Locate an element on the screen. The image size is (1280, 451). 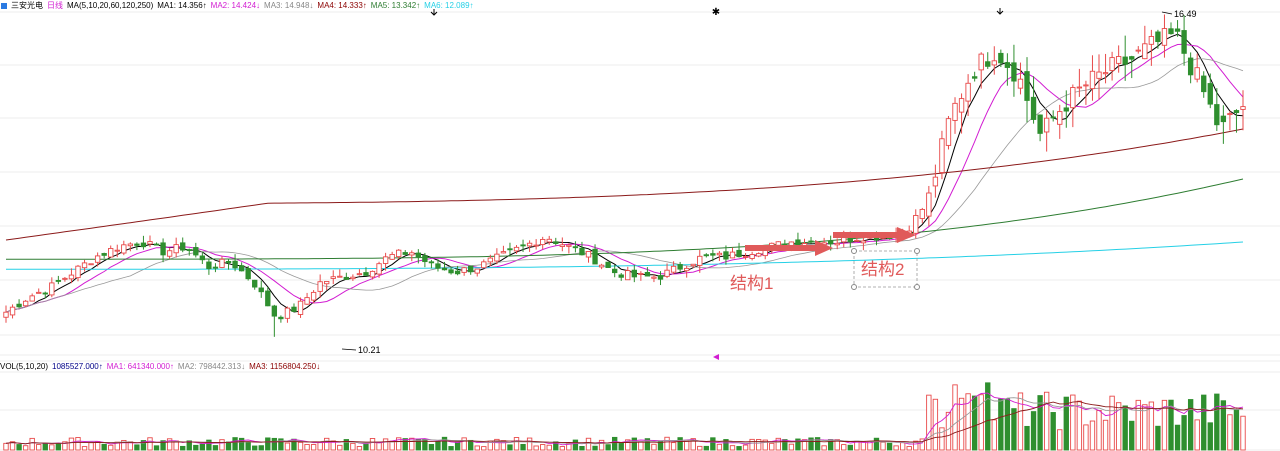
vol-ma2-value: MA2: 798442.313↓ is located at coordinates (211, 366).